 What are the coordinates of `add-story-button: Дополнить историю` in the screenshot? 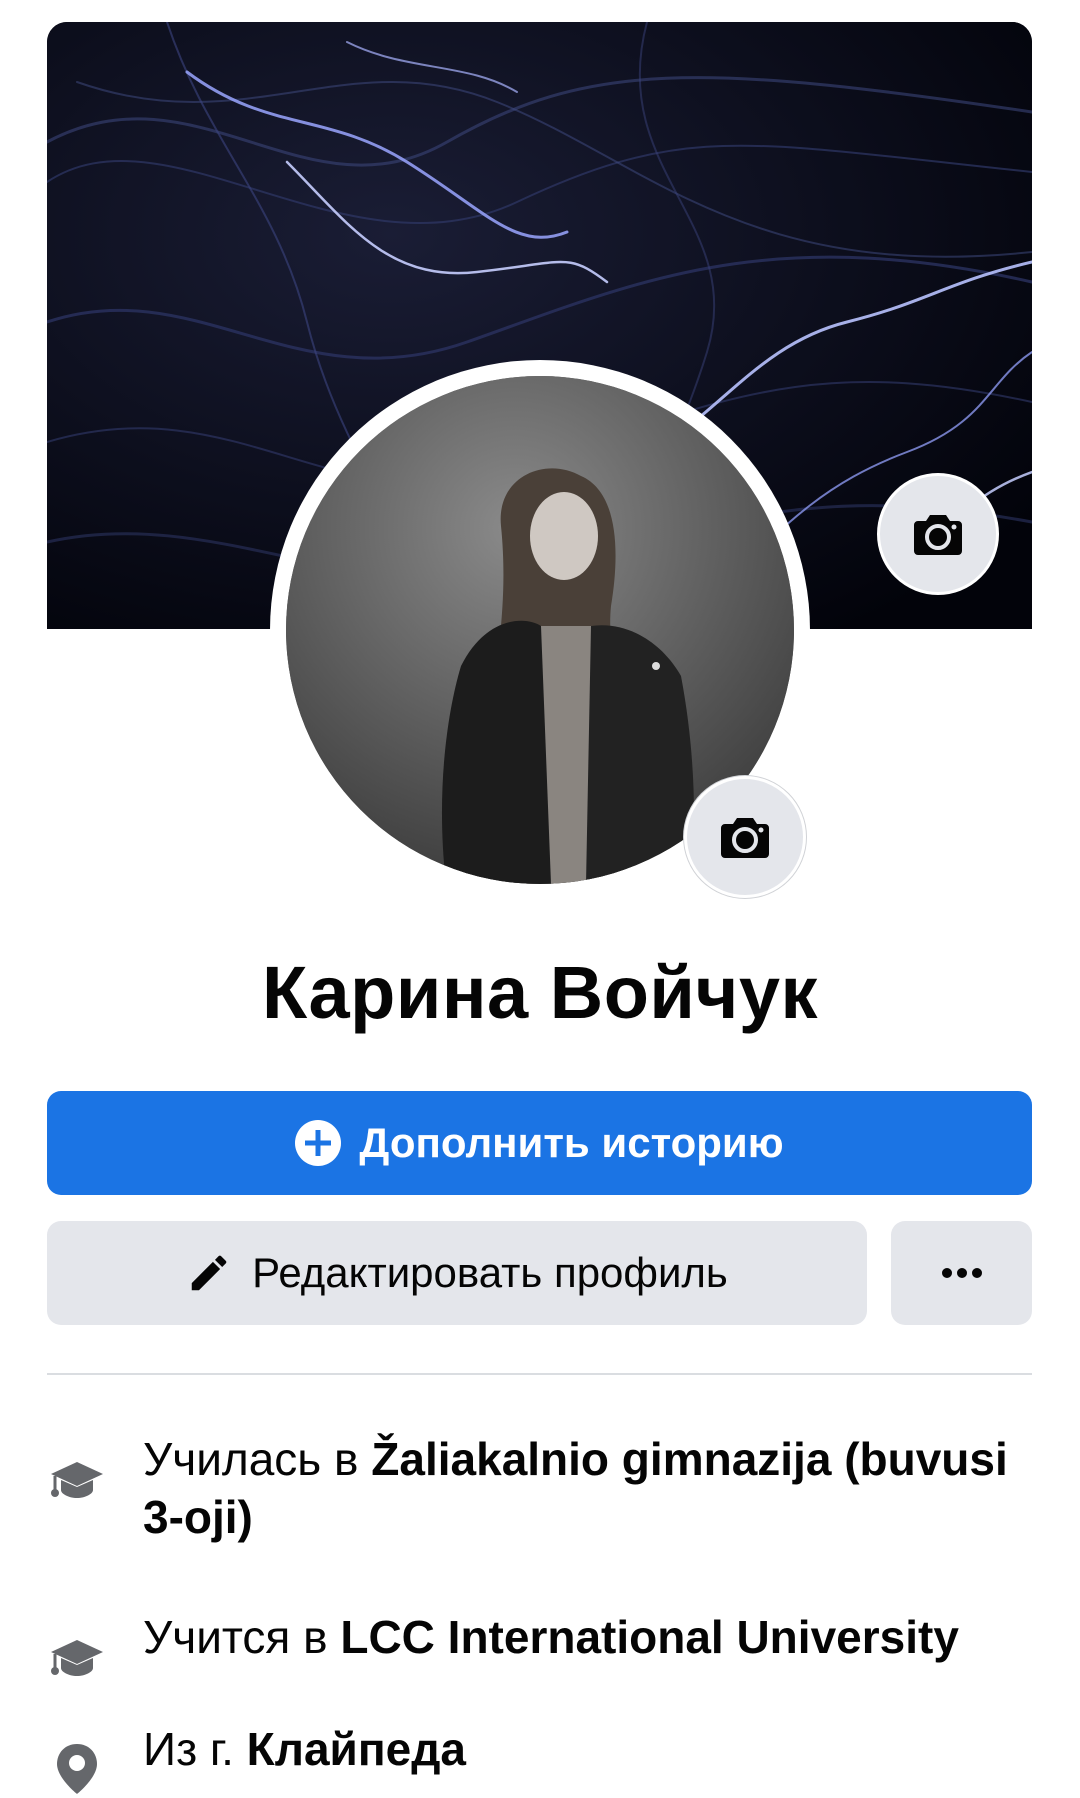 It's located at (539, 1143).